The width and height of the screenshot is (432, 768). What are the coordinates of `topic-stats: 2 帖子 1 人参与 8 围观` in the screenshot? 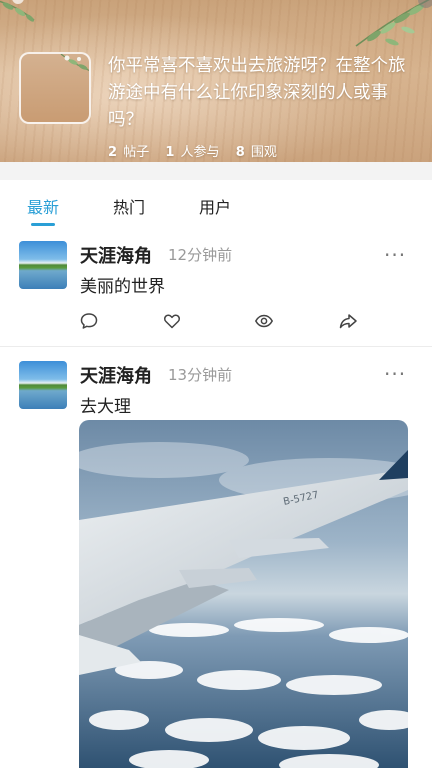 It's located at (198, 150).